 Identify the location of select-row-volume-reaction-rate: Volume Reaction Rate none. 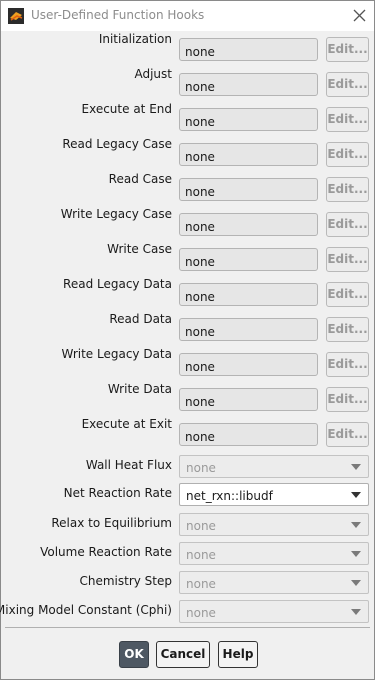
(187, 555).